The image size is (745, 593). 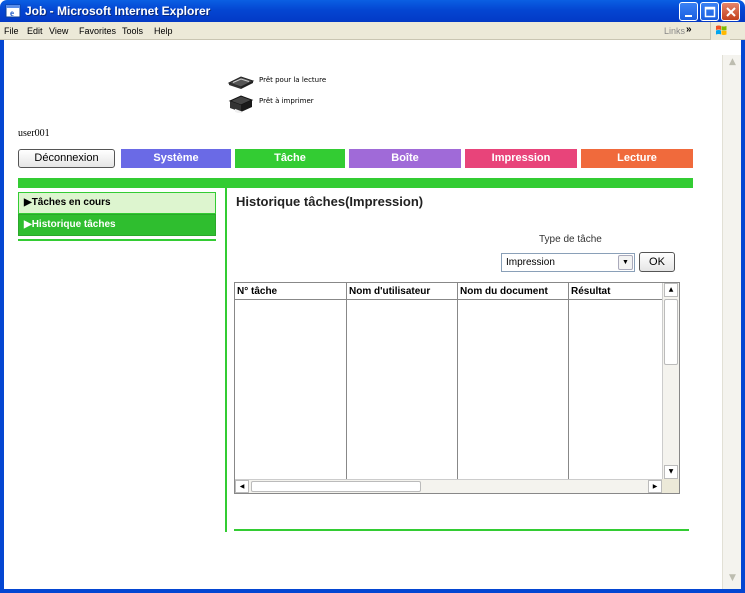 I want to click on sidebar-divider, so click(x=117, y=240).